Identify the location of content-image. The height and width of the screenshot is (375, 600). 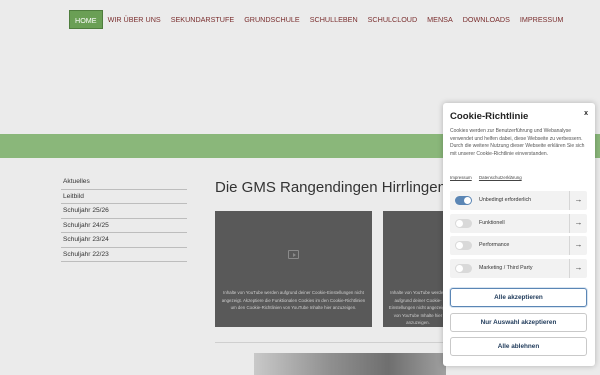
(350, 364).